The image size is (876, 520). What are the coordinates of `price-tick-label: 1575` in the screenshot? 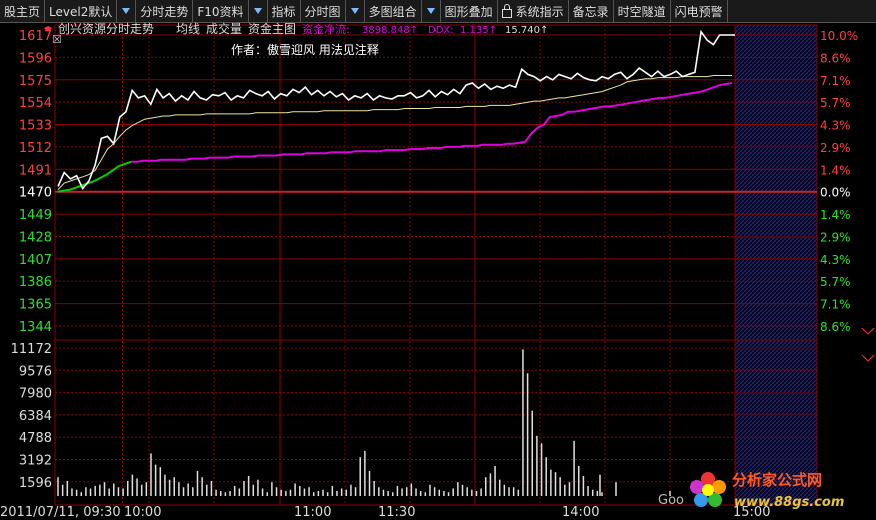 It's located at (35, 81).